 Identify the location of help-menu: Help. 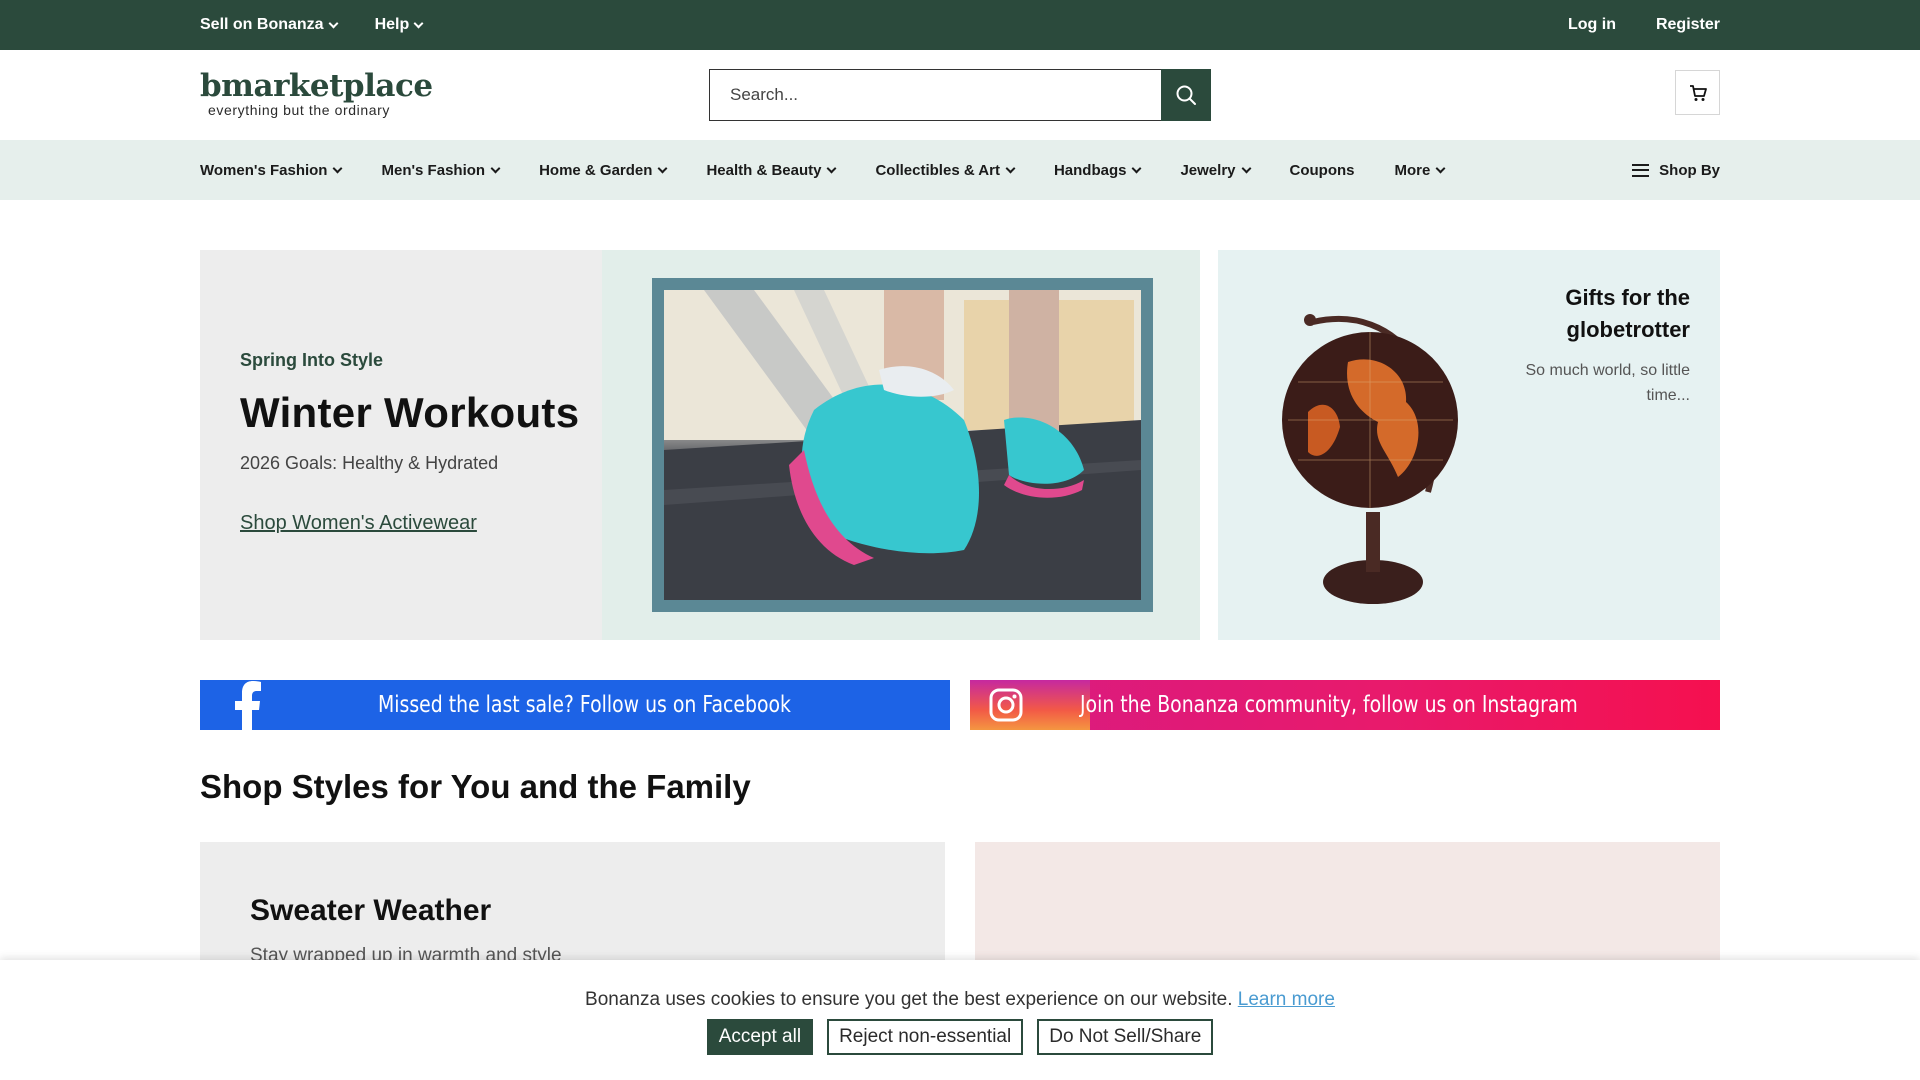
(399, 25).